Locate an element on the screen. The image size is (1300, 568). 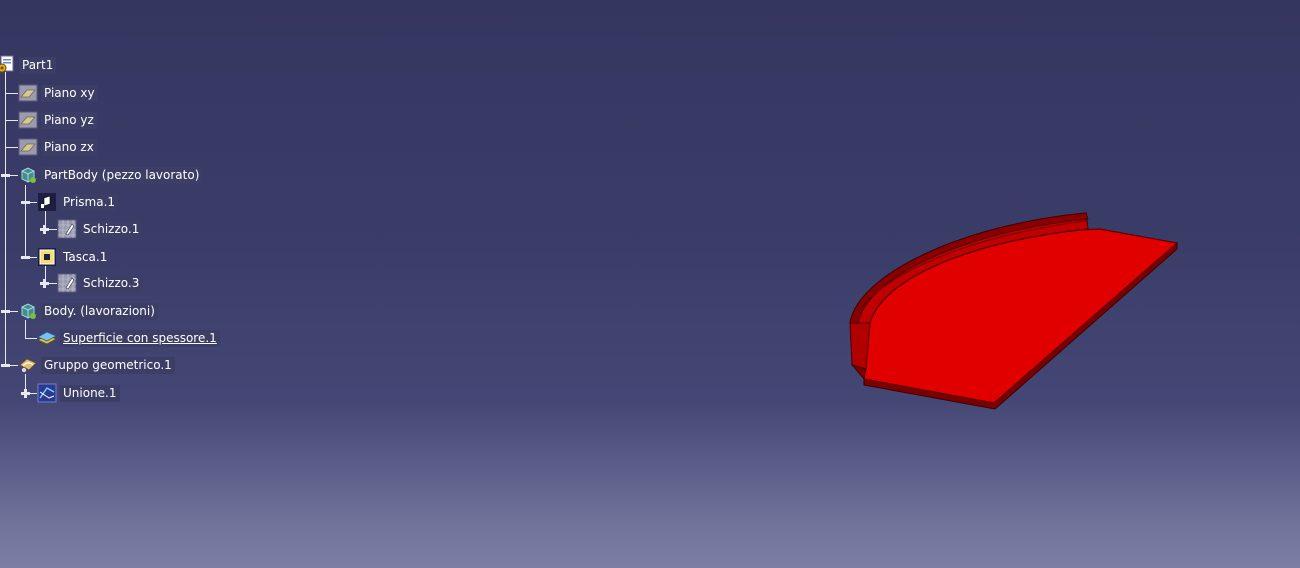
geometrical-set-icon is located at coordinates (28, 365).